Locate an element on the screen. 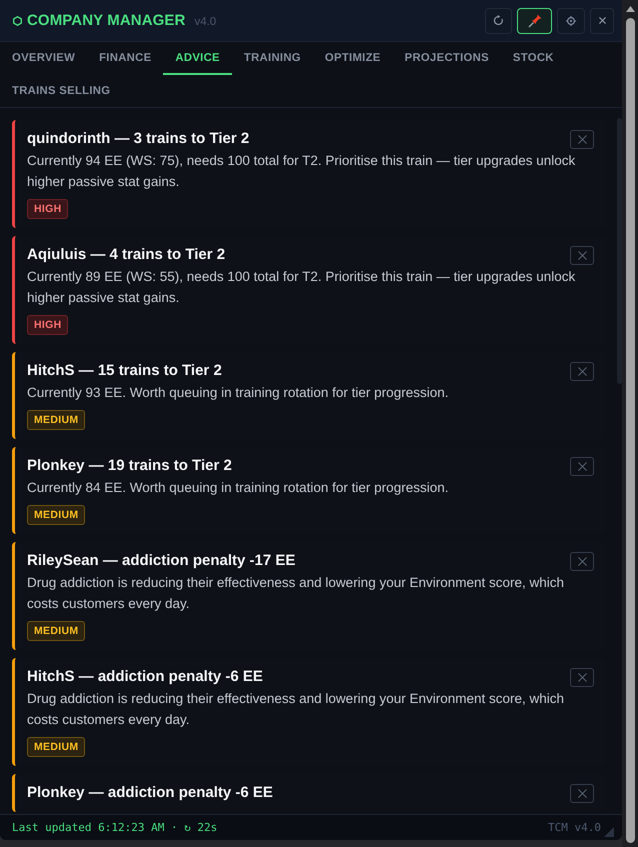  close-button is located at coordinates (602, 21).